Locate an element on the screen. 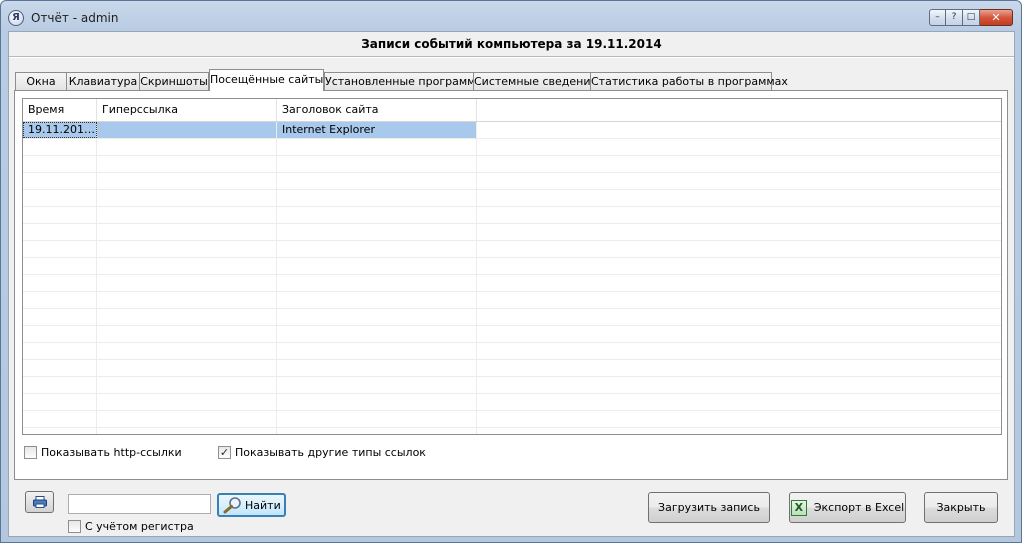 This screenshot has height=543, width=1022. show-other-label: Показывать другие типы ссылок is located at coordinates (330, 452).